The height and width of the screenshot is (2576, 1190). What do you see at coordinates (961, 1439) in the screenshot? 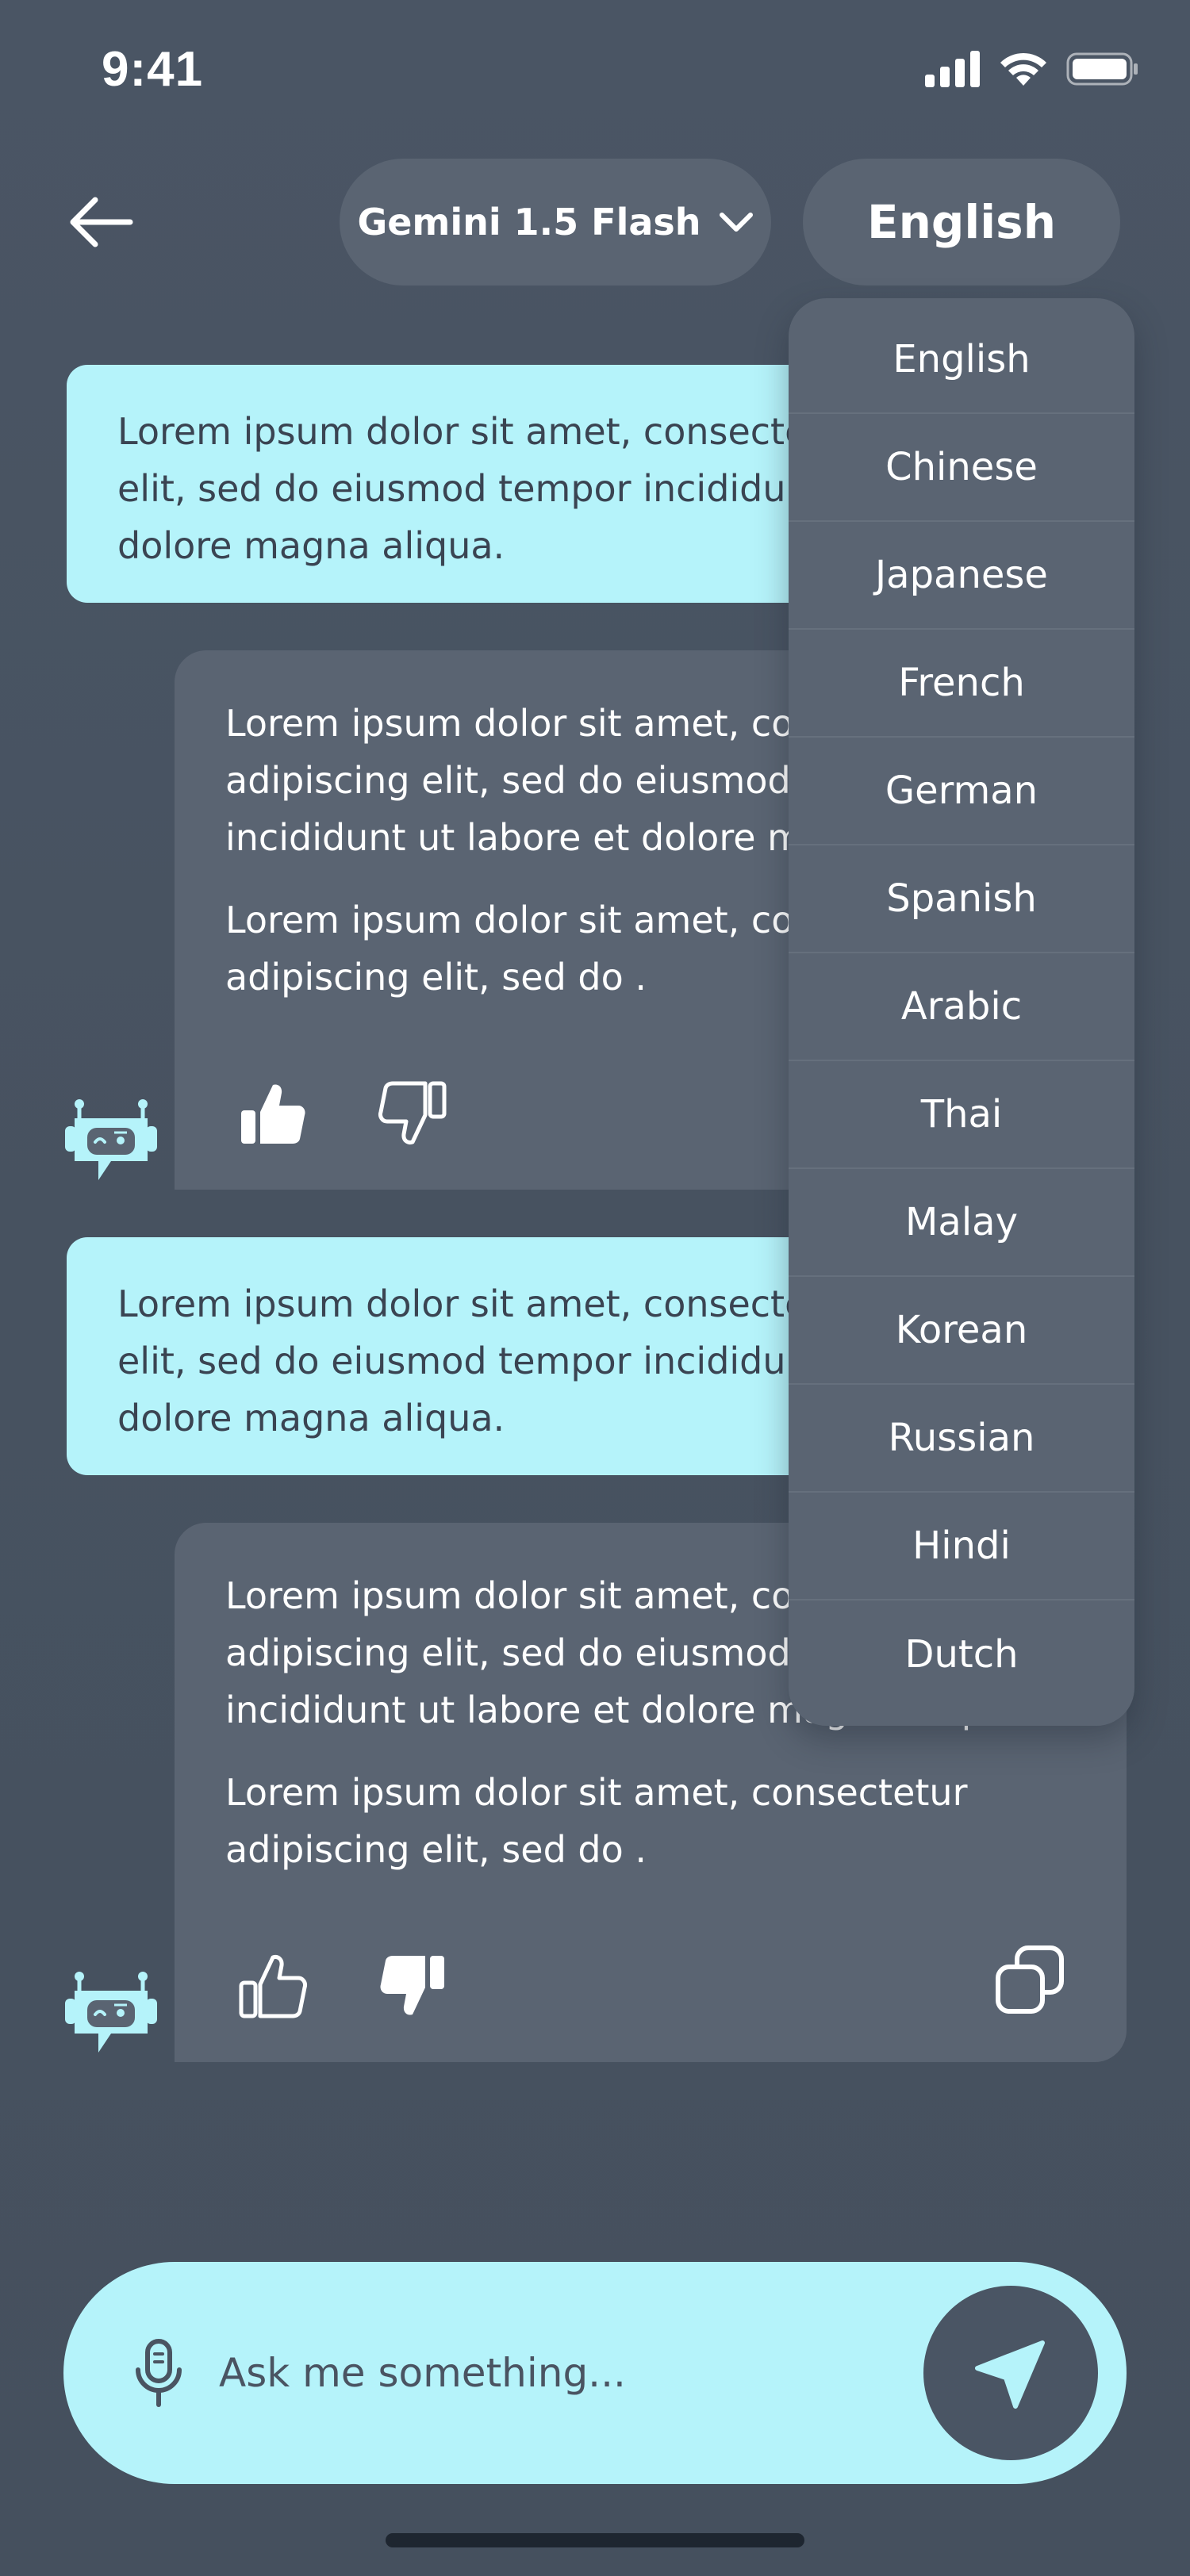
I see `language-option-russian: Russian` at bounding box center [961, 1439].